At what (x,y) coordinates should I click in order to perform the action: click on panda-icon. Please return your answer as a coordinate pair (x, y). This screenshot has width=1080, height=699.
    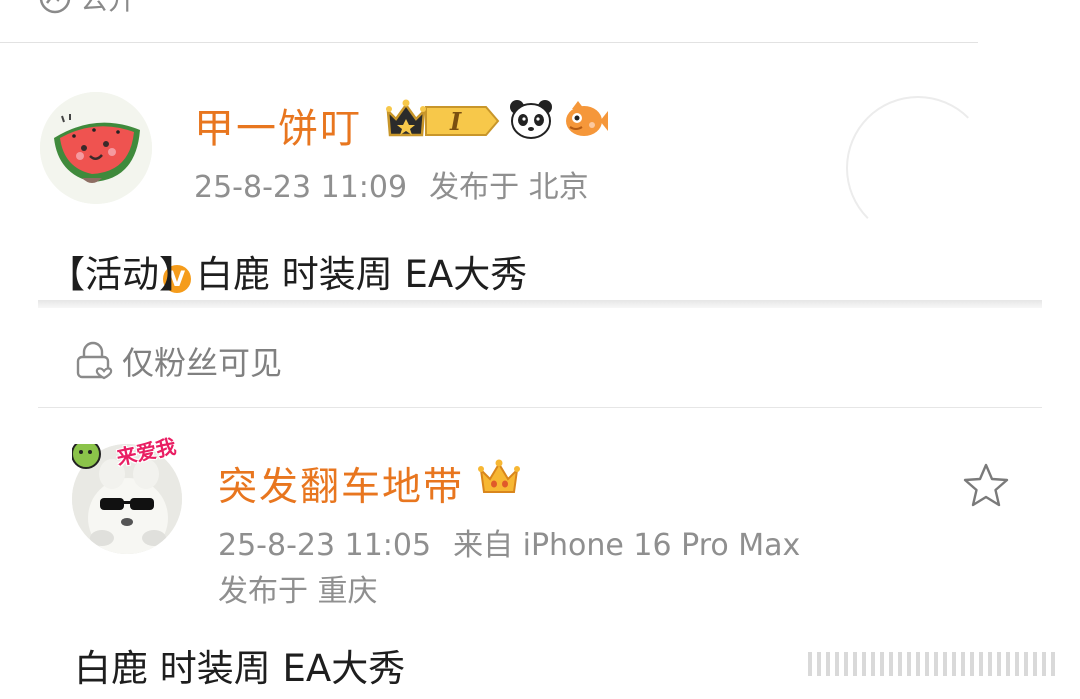
    Looking at the image, I should click on (531, 119).